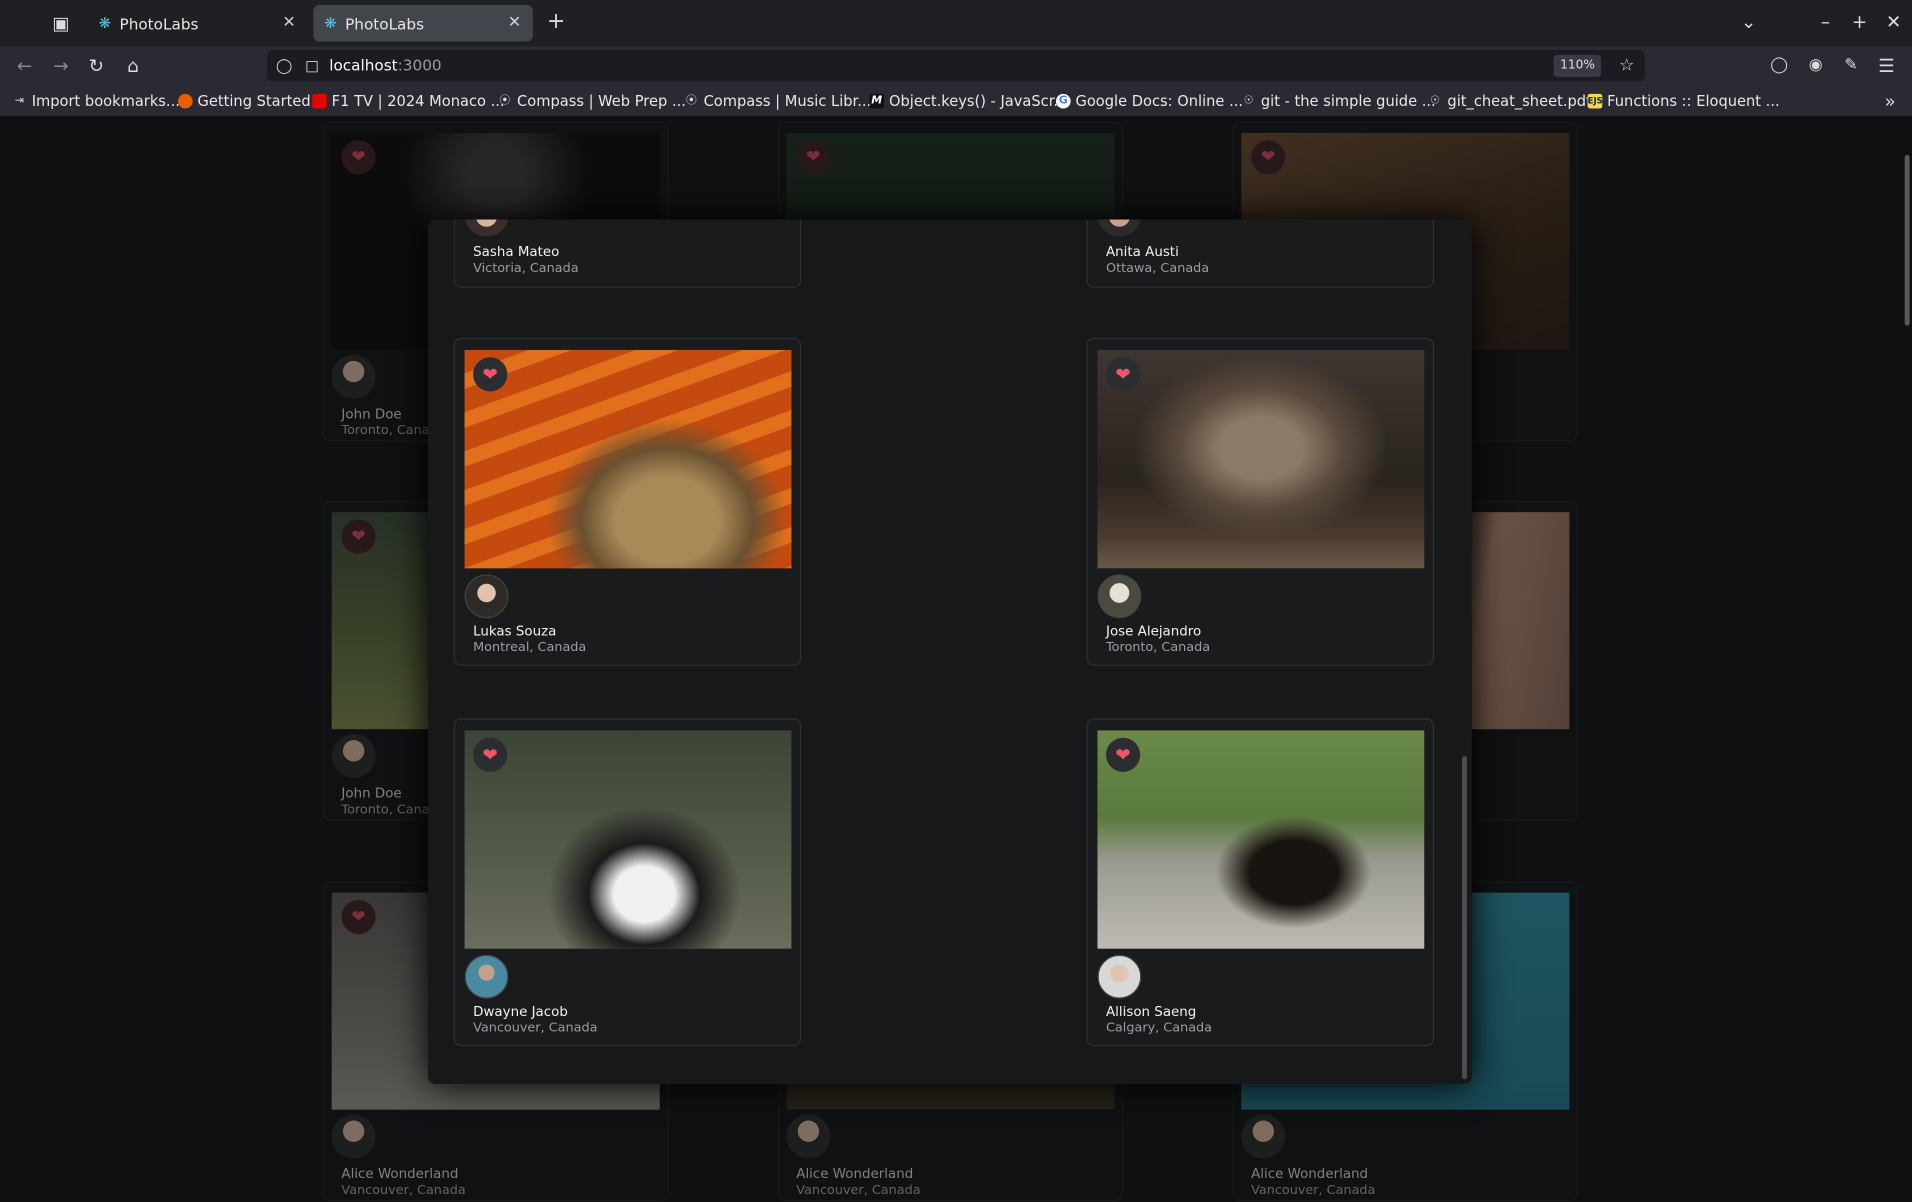 The image size is (1912, 1202). What do you see at coordinates (61, 66) in the screenshot?
I see `forward-icon: →` at bounding box center [61, 66].